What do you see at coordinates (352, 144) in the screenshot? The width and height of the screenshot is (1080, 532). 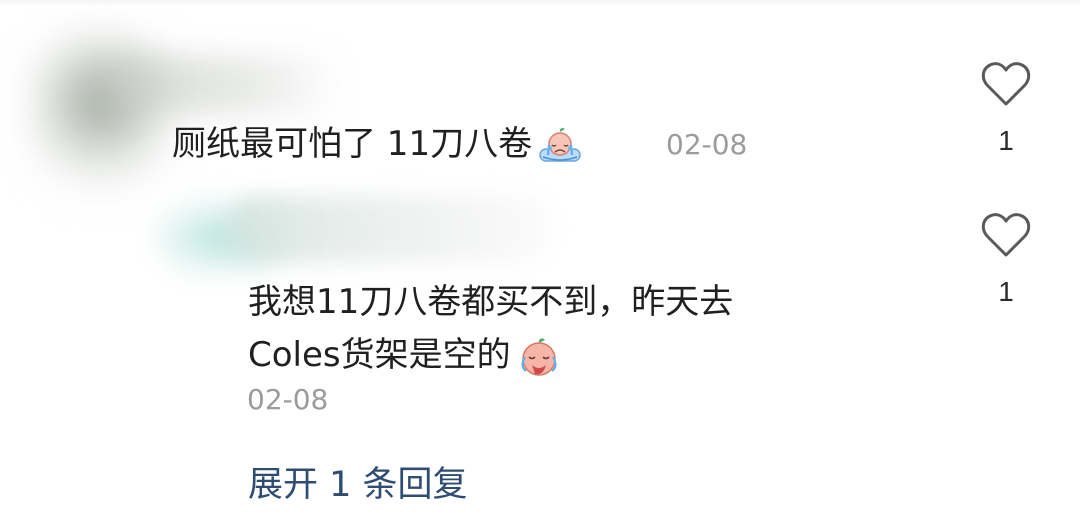 I see `comment-content: 厕纸最可怕了 11刀八卷` at bounding box center [352, 144].